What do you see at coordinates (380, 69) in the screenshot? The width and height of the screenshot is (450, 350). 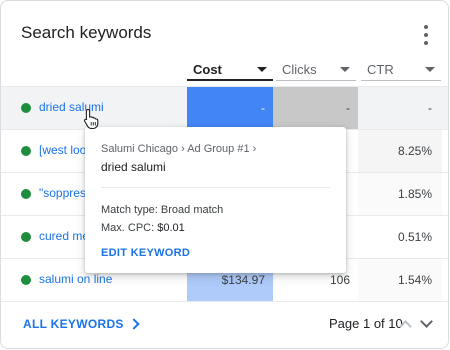 I see `column-header-label: CTR` at bounding box center [380, 69].